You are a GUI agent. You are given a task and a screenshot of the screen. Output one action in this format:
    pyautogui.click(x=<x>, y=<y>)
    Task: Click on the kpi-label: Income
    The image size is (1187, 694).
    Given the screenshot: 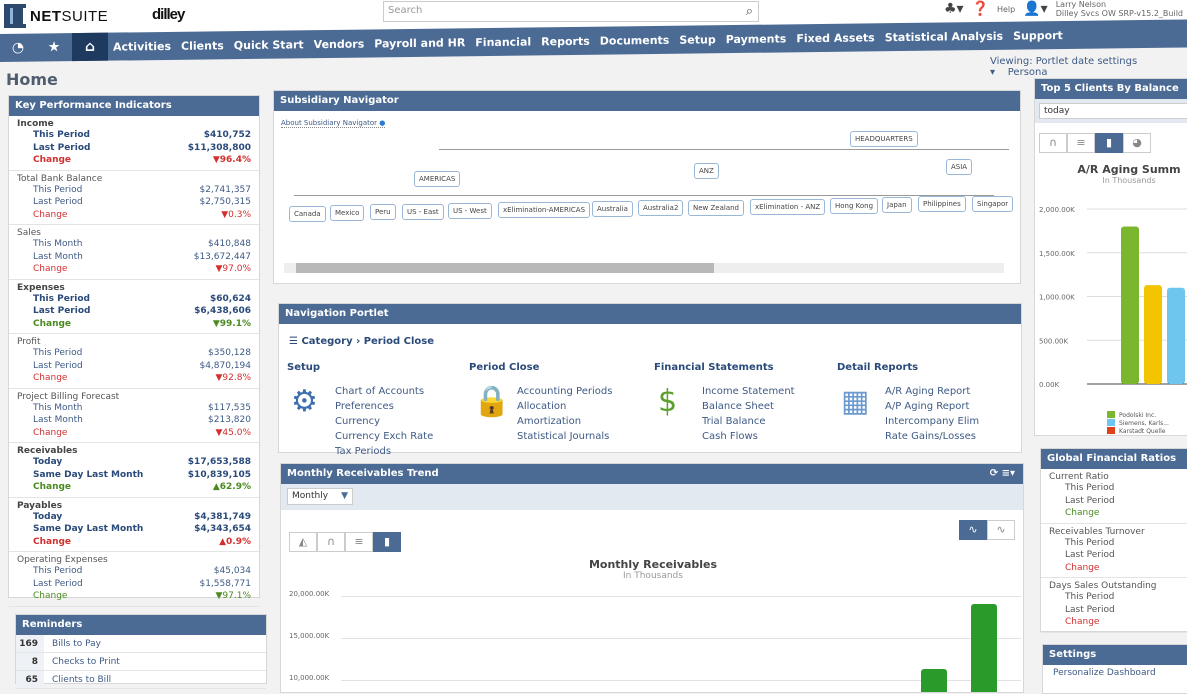 What is the action you would take?
    pyautogui.click(x=134, y=124)
    